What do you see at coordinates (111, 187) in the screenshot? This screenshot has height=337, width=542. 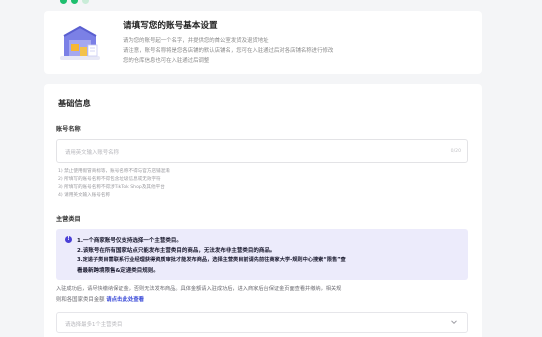 I see `account-name-hint: 3) 所填写的账号名称不得涉TikTok Shop及其他平台` at bounding box center [111, 187].